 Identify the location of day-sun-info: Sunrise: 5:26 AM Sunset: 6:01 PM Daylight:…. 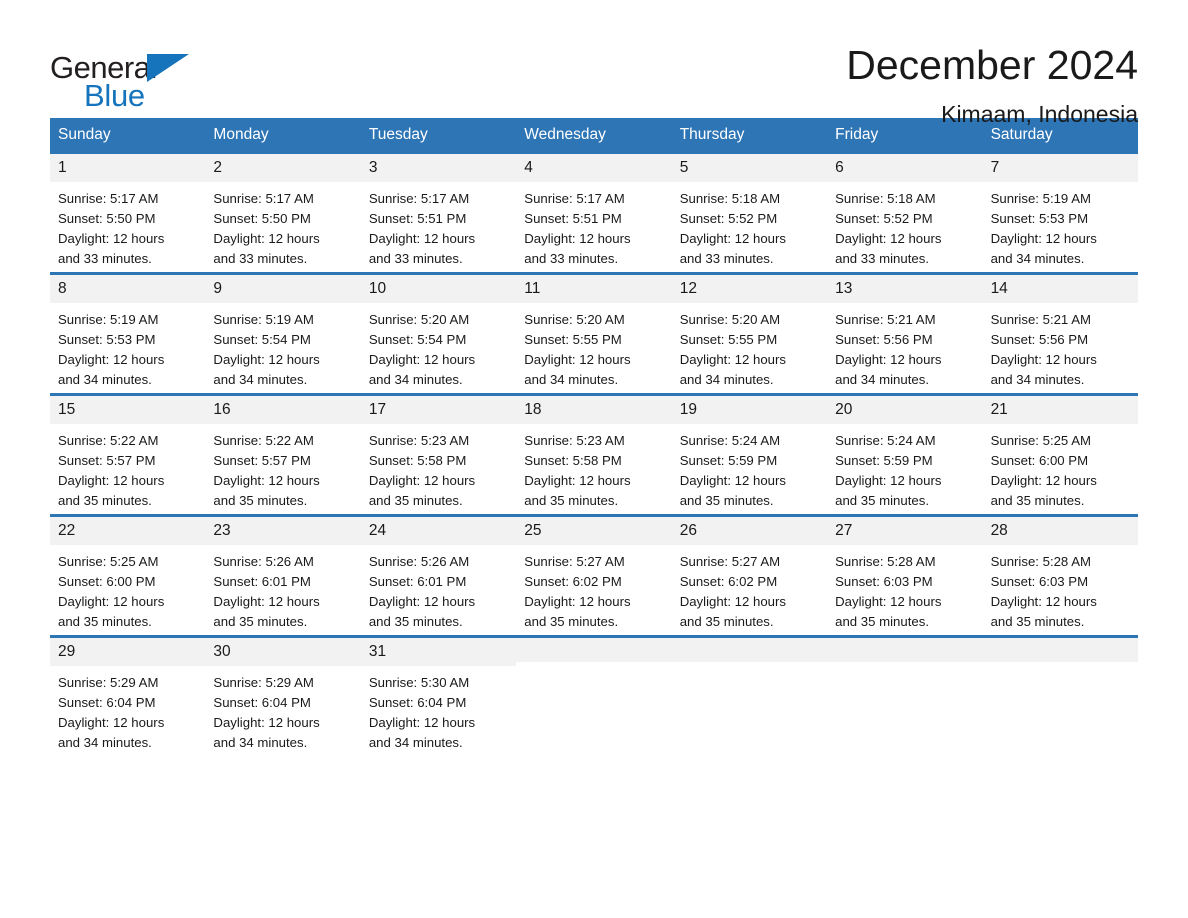
(282, 588).